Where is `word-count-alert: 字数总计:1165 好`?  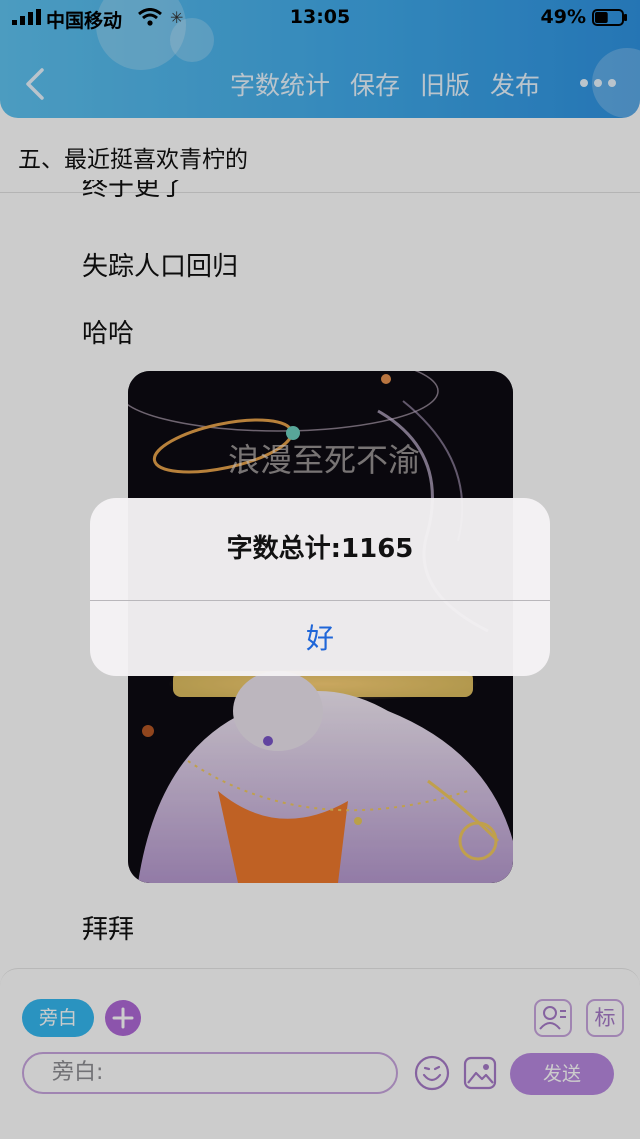 word-count-alert: 字数总计:1165 好 is located at coordinates (320, 587).